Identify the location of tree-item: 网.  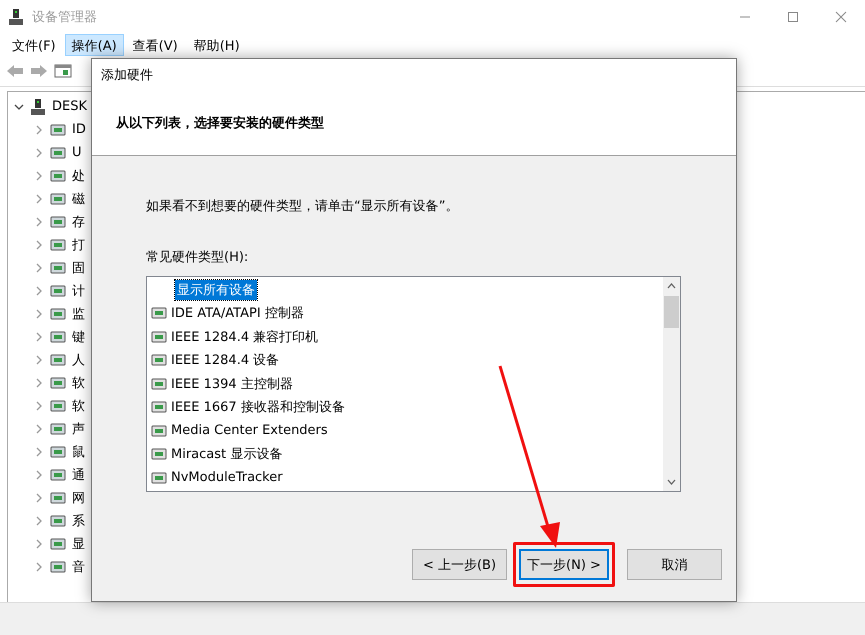
(78, 497).